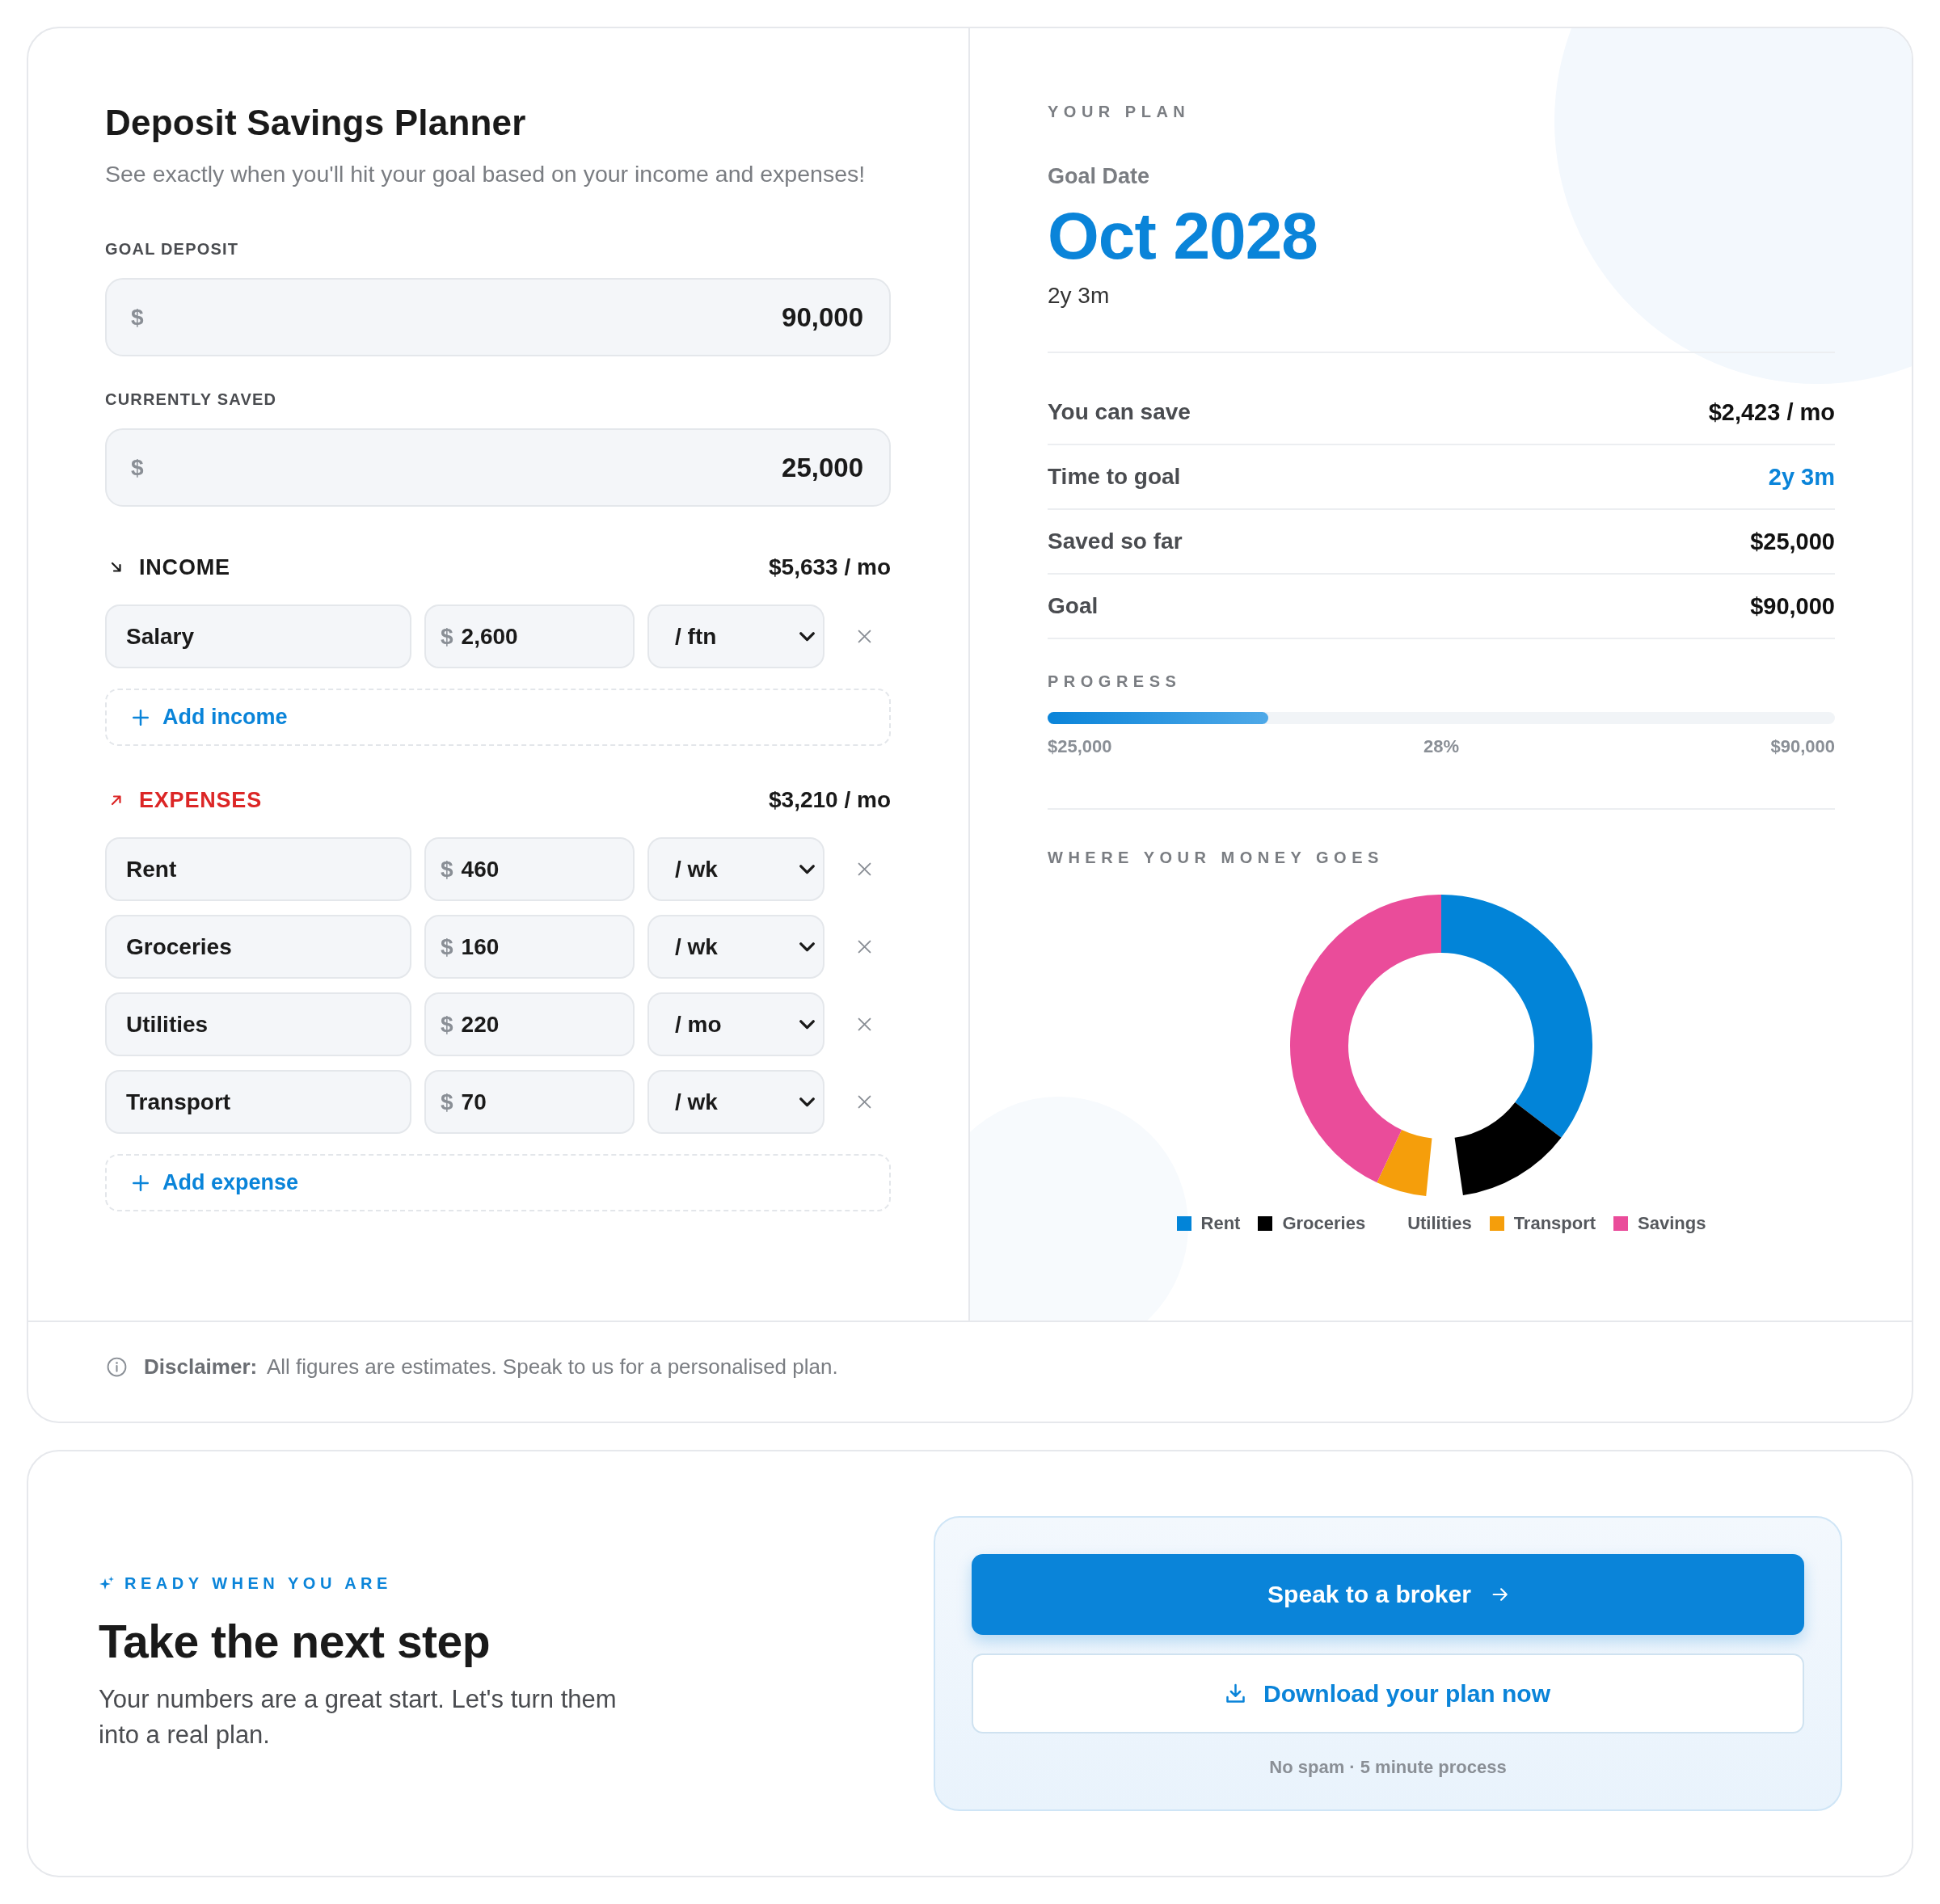 Image resolution: width=1940 pixels, height=1904 pixels. Describe the element at coordinates (1079, 296) in the screenshot. I see `duration-text: 2y 3m` at that location.